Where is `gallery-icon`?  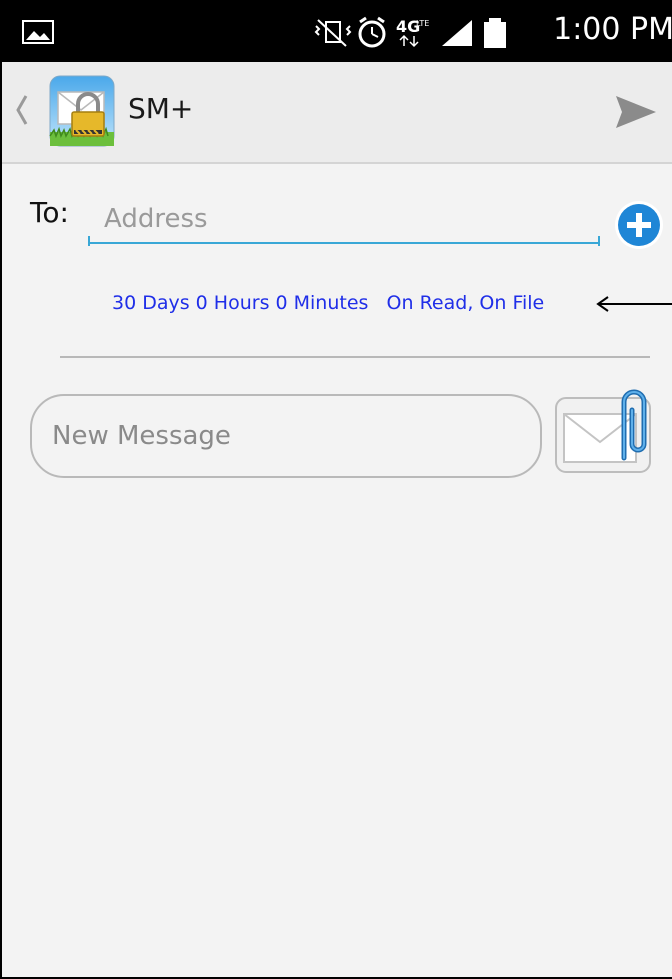 gallery-icon is located at coordinates (38, 32).